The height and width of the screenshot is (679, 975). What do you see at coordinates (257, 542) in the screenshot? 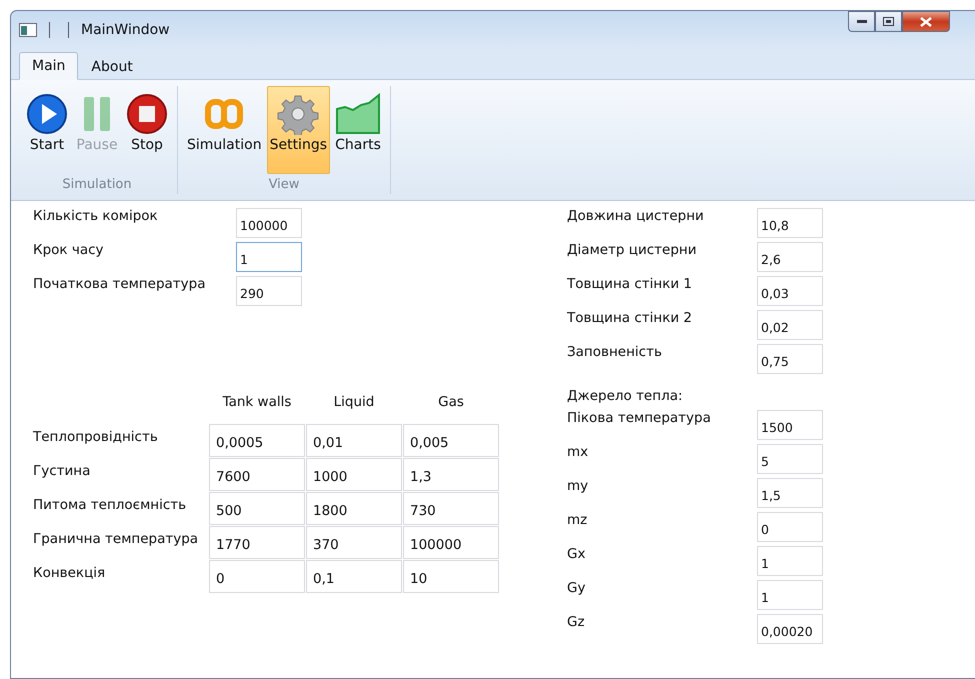
I see `table-cell-input: 1770` at bounding box center [257, 542].